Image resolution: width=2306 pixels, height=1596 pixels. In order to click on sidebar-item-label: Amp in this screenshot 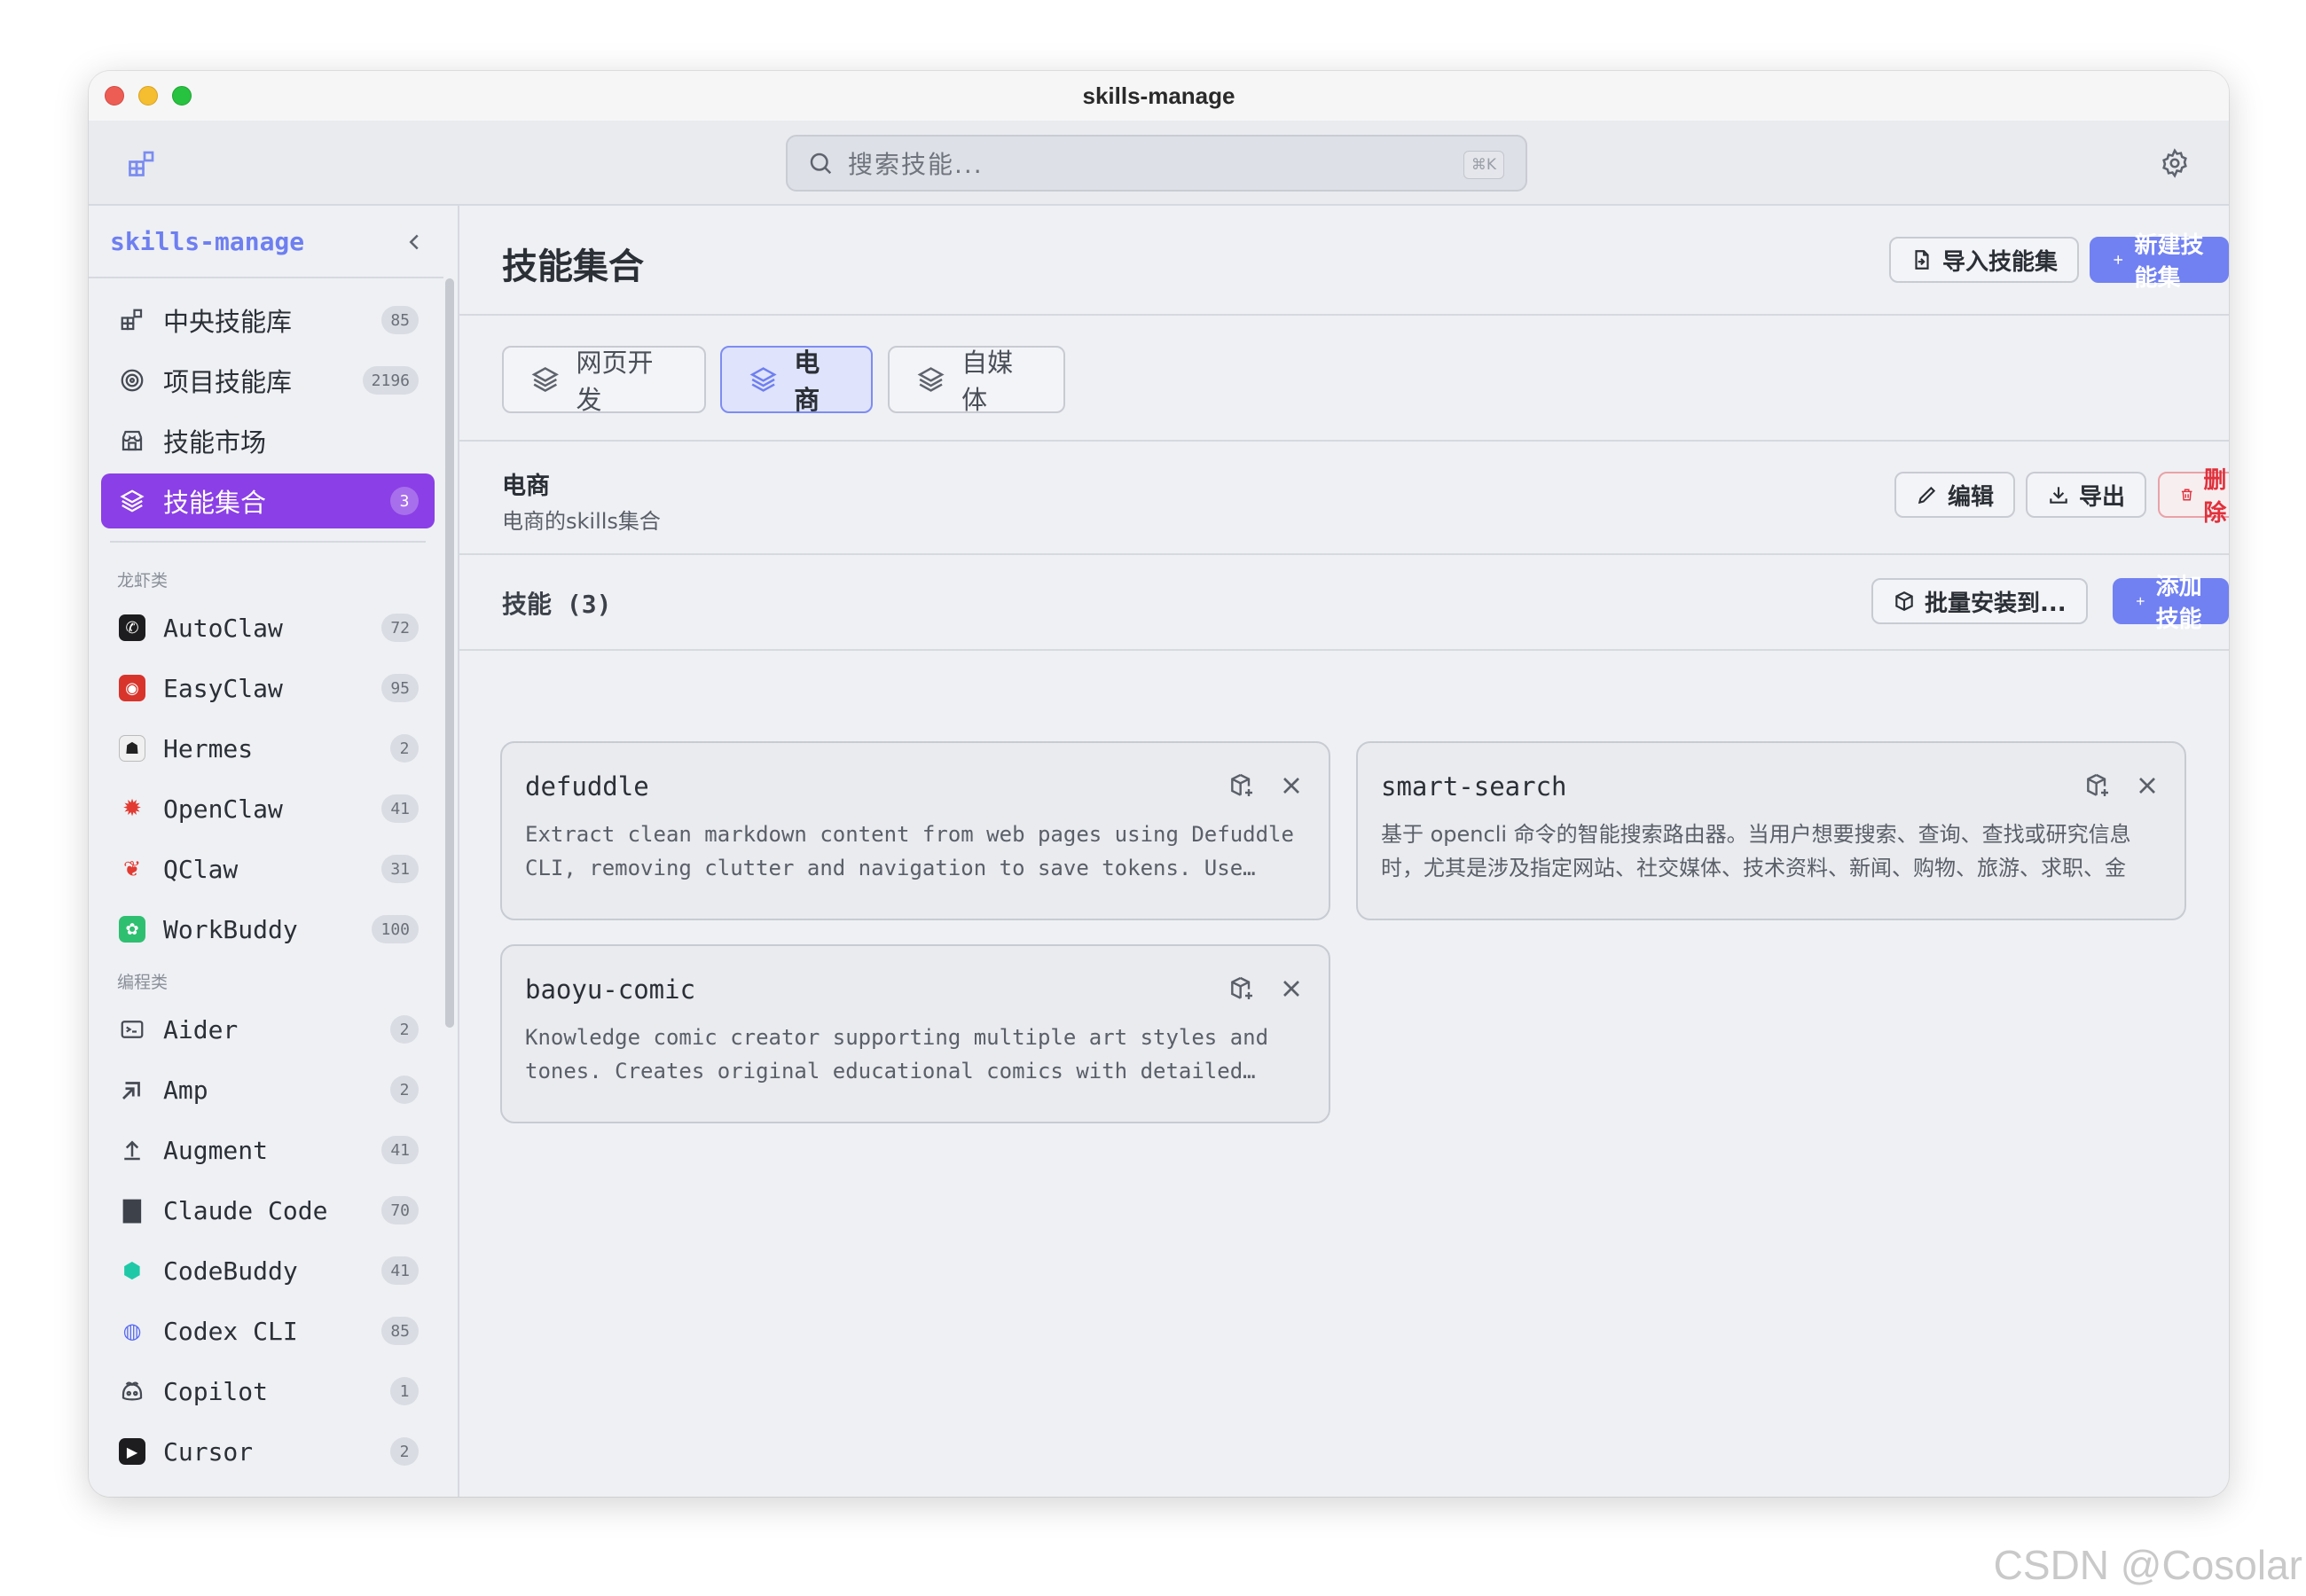, I will do `click(185, 1090)`.